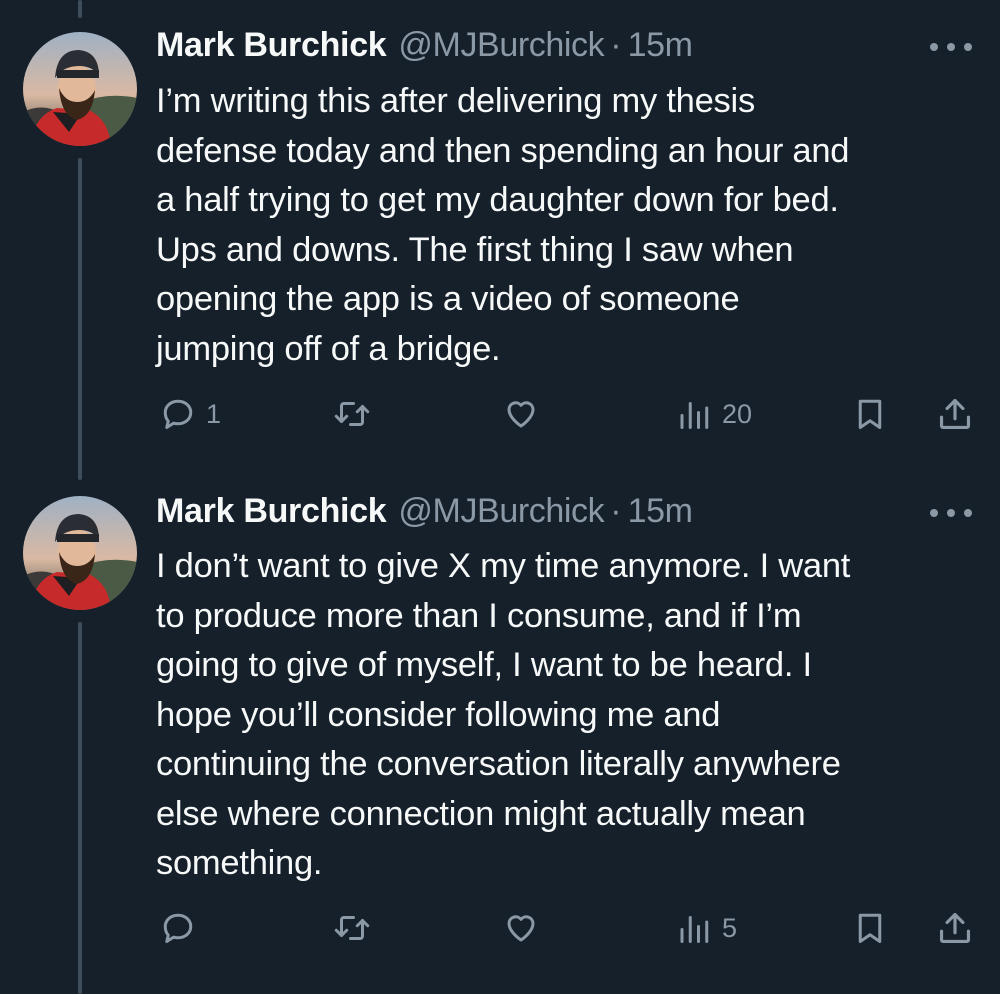 The height and width of the screenshot is (994, 1000). What do you see at coordinates (271, 511) in the screenshot?
I see `author-name: Mark Burchick` at bounding box center [271, 511].